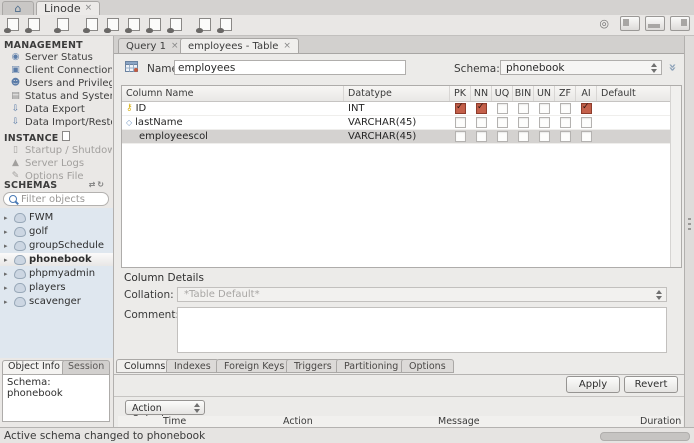 Image resolution: width=694 pixels, height=443 pixels. I want to click on schema-select: phonebook, so click(581, 67).